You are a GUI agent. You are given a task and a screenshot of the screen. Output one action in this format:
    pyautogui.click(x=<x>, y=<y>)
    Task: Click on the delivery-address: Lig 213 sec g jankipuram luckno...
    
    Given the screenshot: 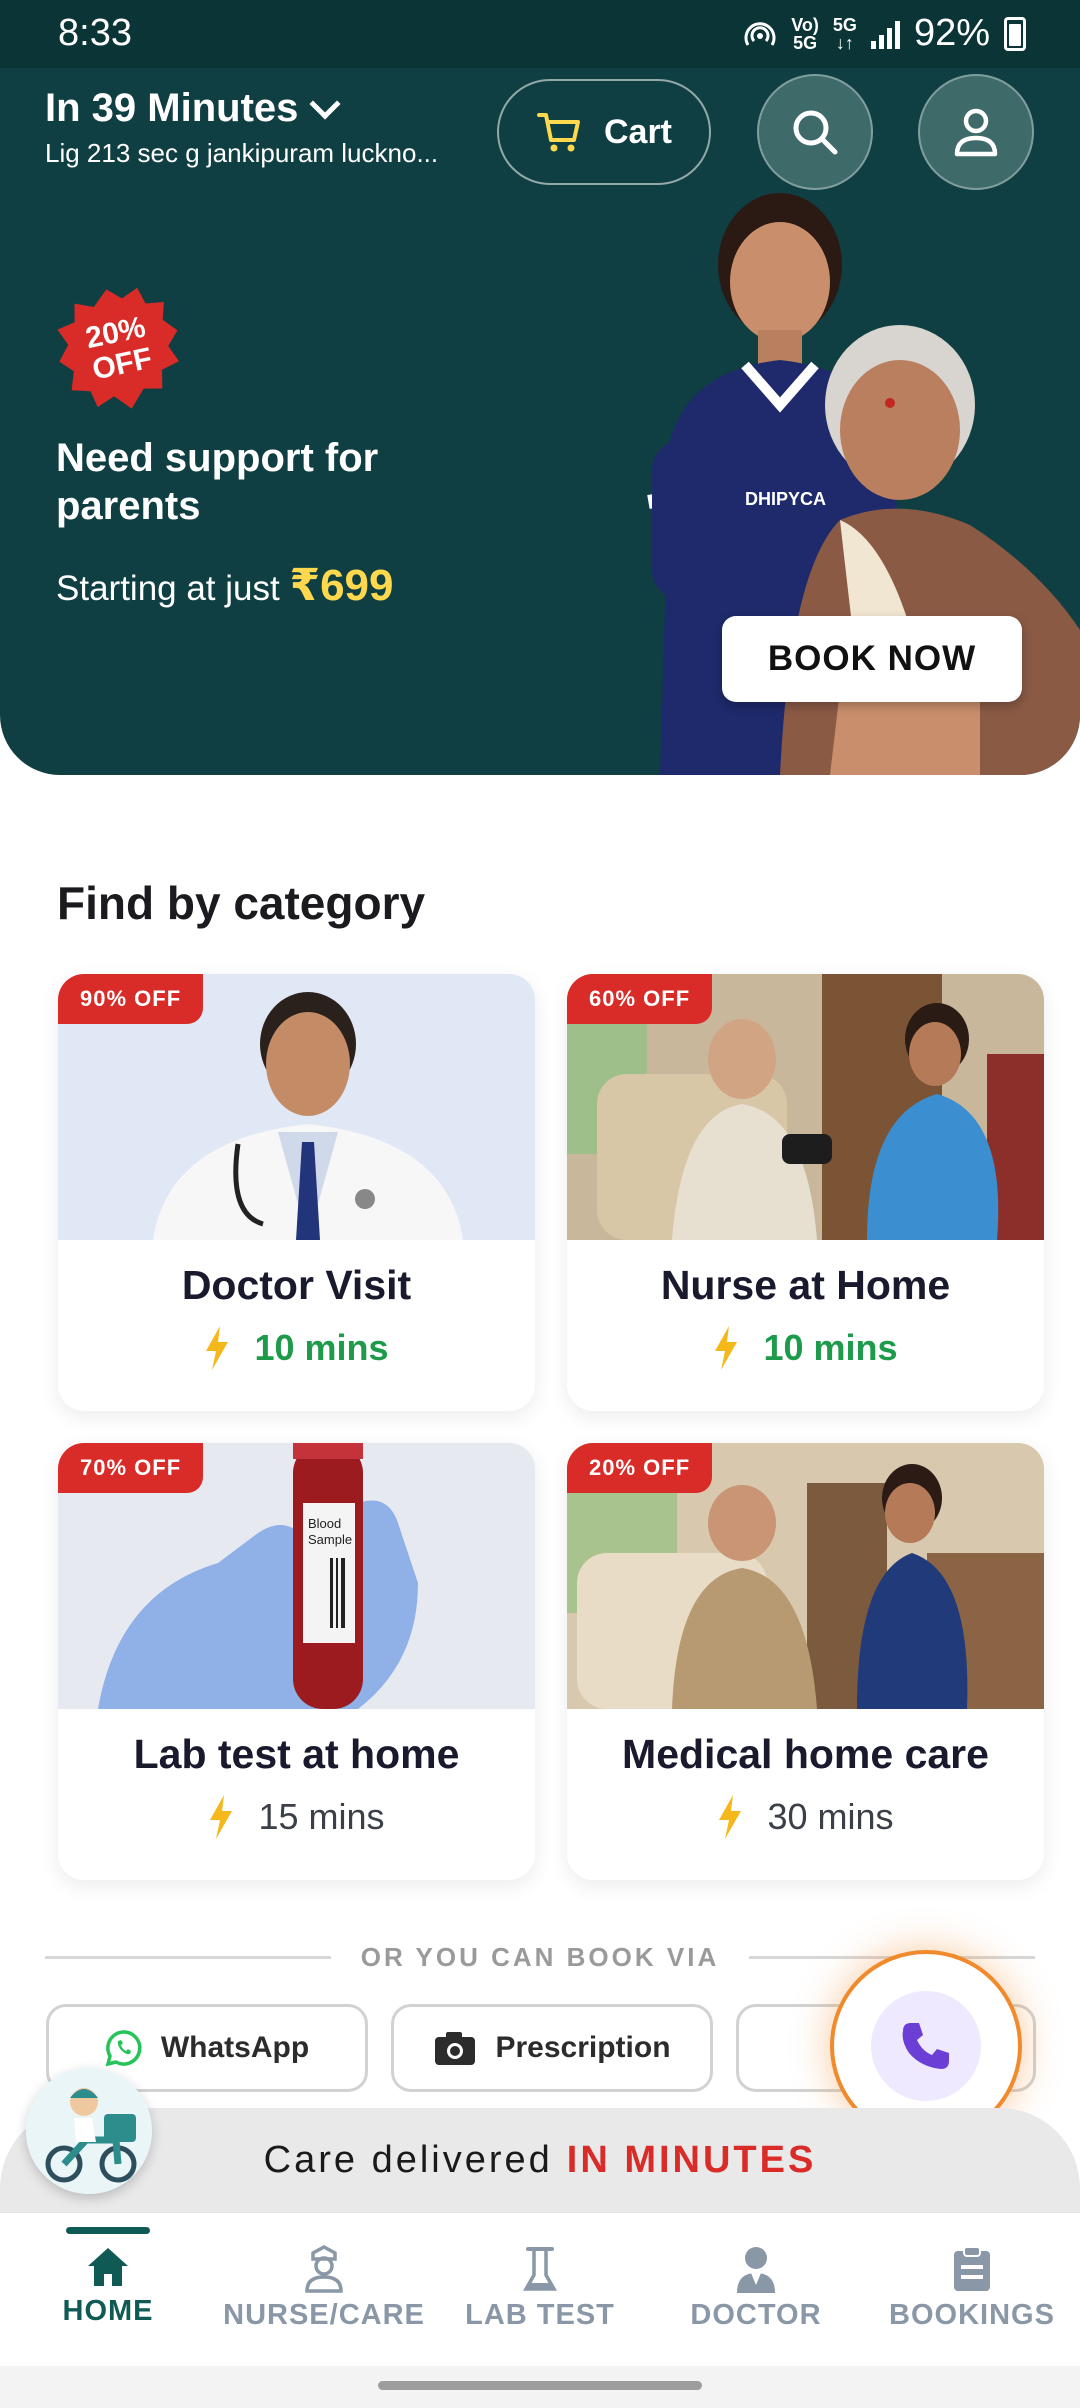 What is the action you would take?
    pyautogui.click(x=260, y=153)
    